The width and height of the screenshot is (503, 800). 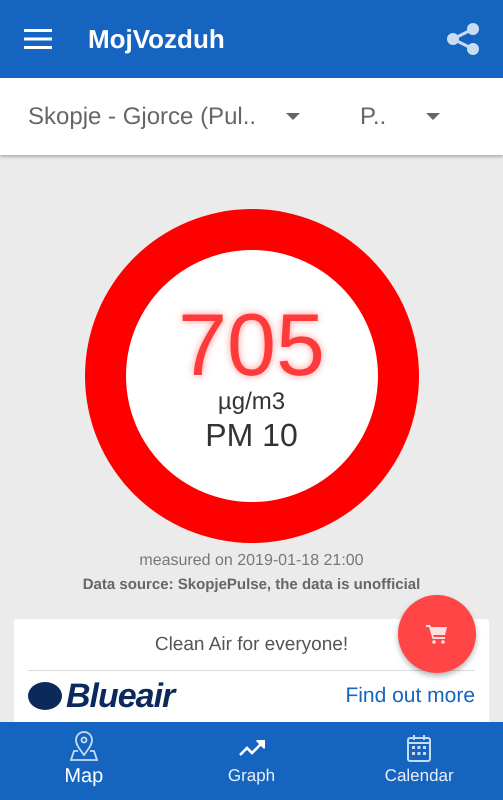 What do you see at coordinates (251, 436) in the screenshot?
I see `pollutant-label: PM 10` at bounding box center [251, 436].